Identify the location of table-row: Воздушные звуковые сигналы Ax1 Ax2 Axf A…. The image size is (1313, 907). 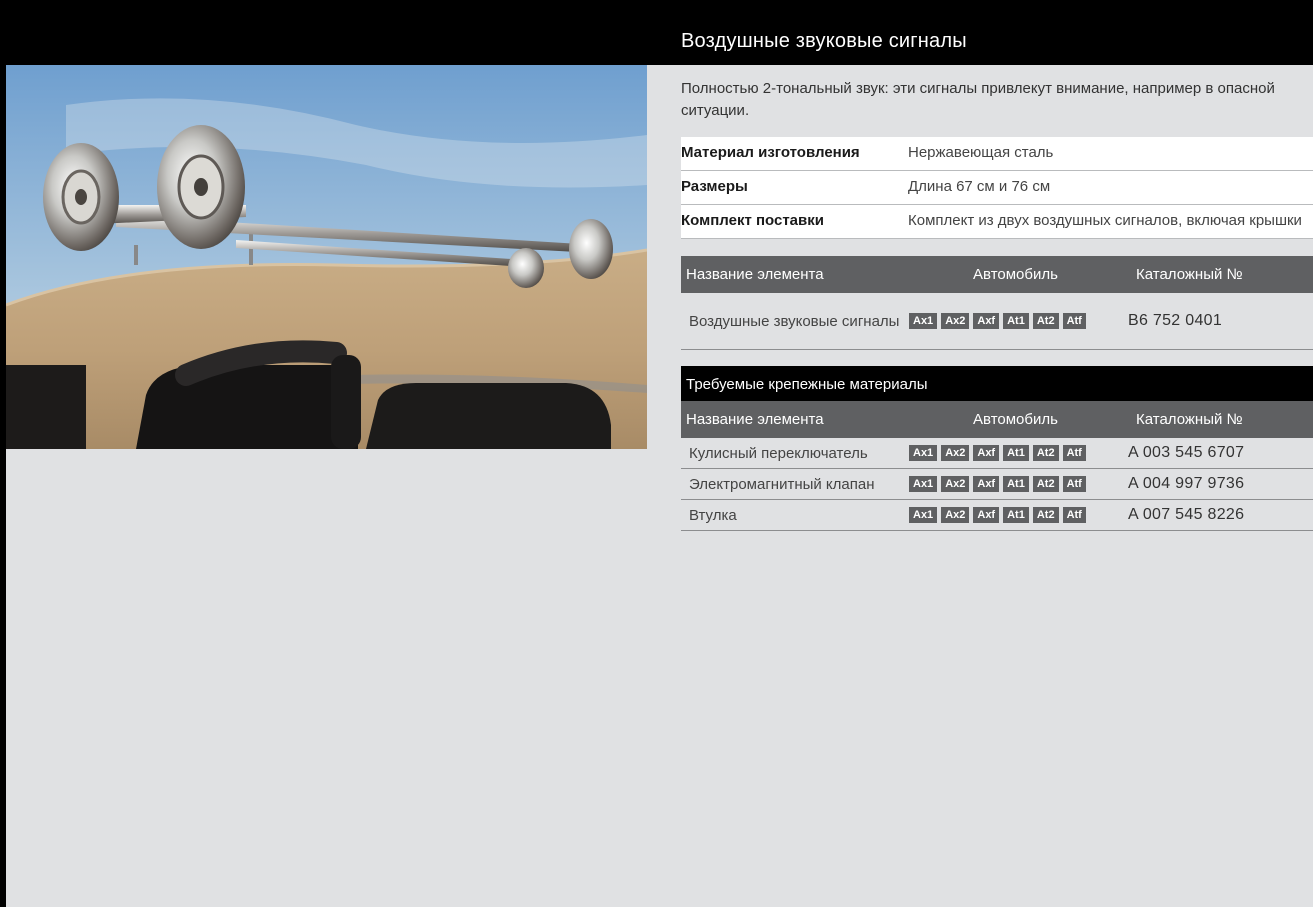
(997, 321).